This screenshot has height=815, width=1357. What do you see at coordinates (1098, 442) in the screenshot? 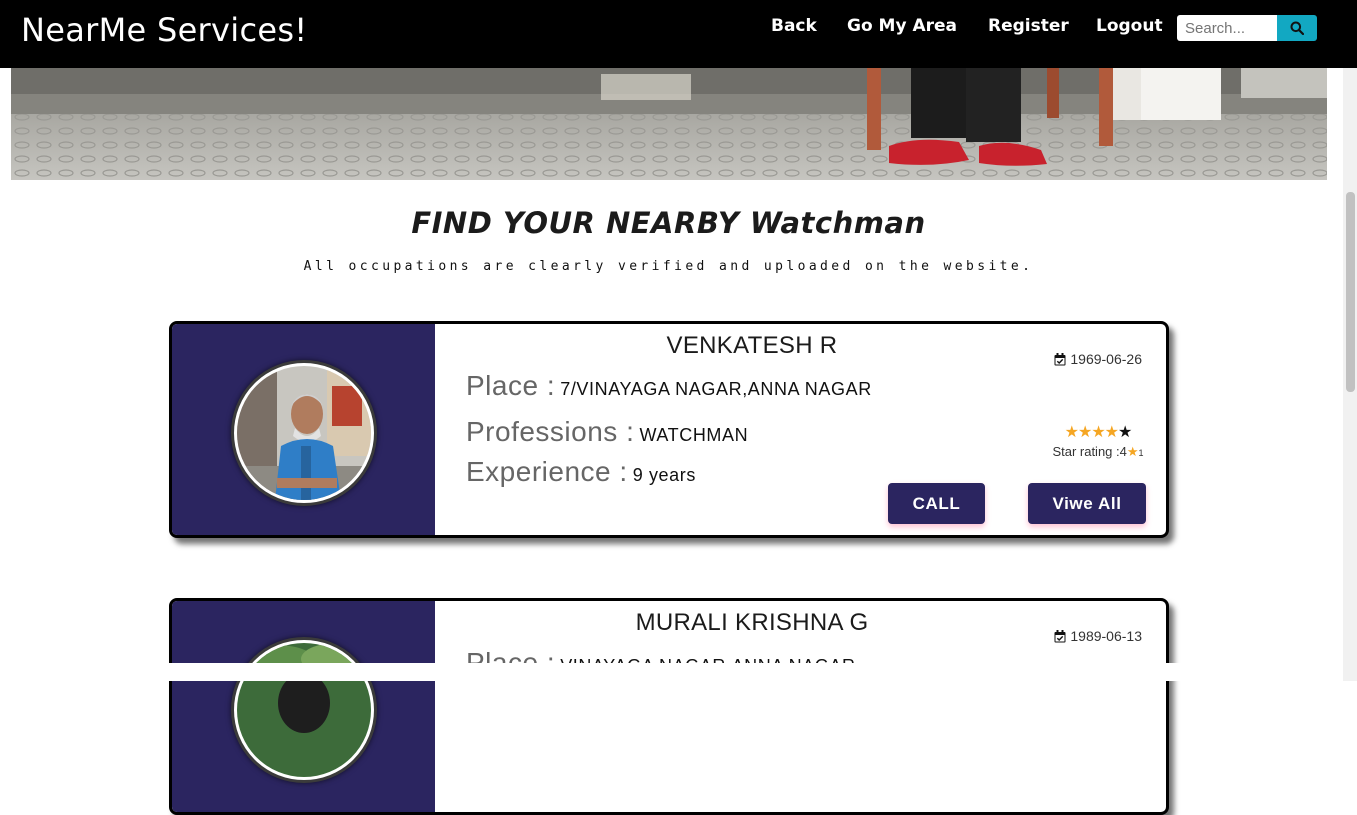
I see `star-rating: ★★★★★ Star rating :4★1` at bounding box center [1098, 442].